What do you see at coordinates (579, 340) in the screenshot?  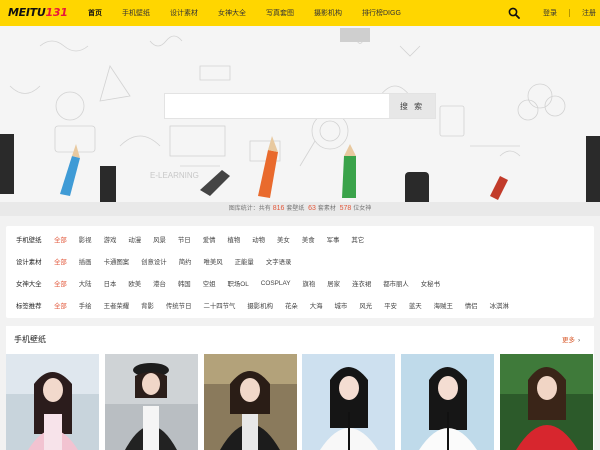 I see `chevron-right-icon: ›` at bounding box center [579, 340].